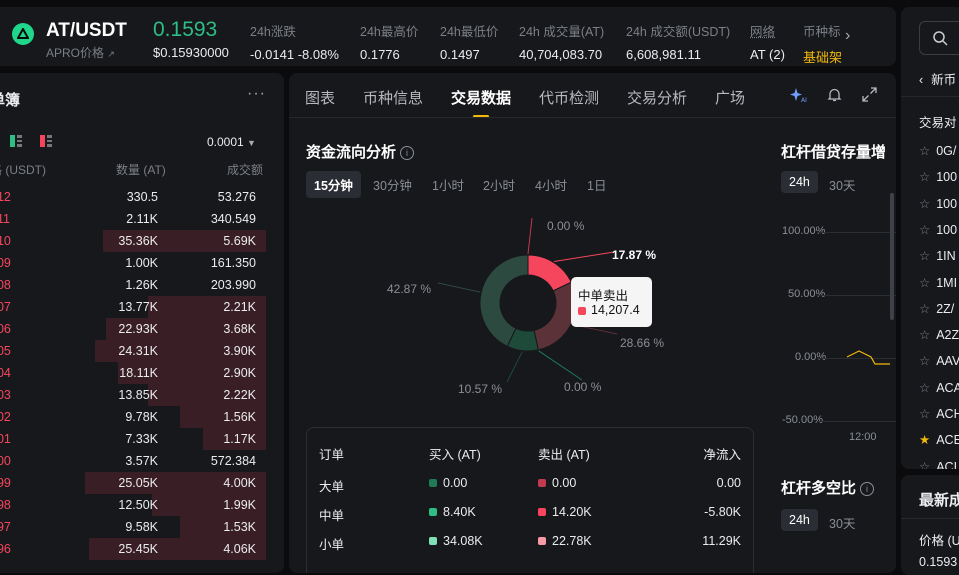 Image resolution: width=959 pixels, height=575 pixels. I want to click on pair-list-item: ☆ ACA, so click(939, 387).